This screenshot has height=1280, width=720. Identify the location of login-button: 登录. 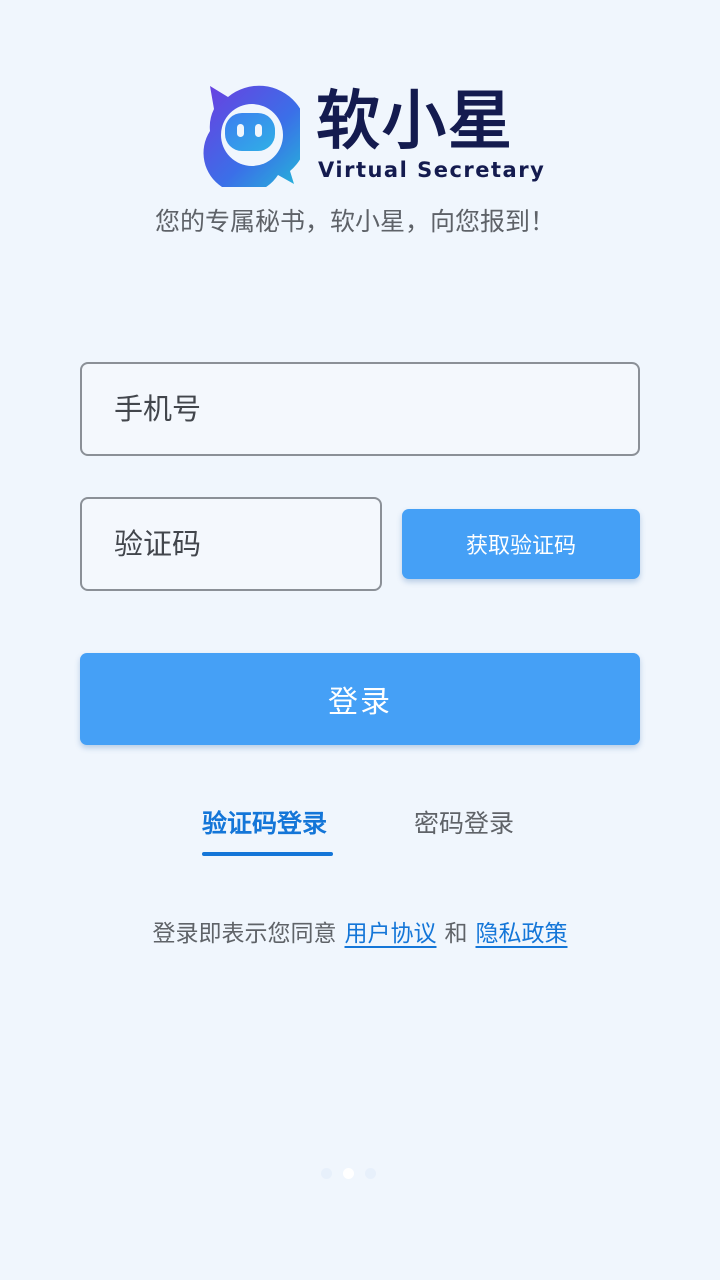
(360, 699).